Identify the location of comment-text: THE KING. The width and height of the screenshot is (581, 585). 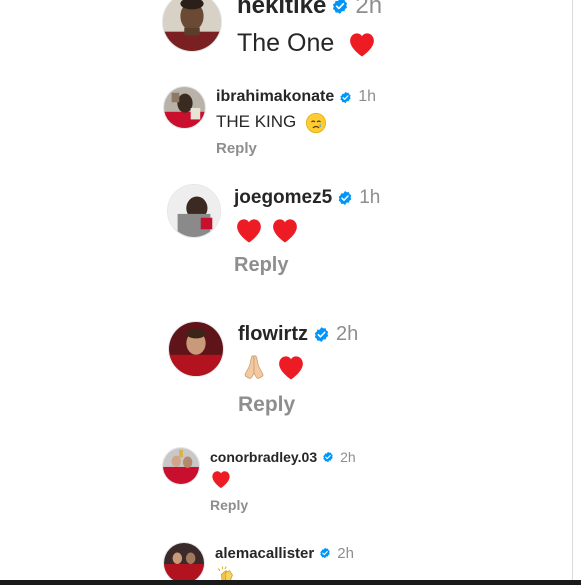
(256, 121).